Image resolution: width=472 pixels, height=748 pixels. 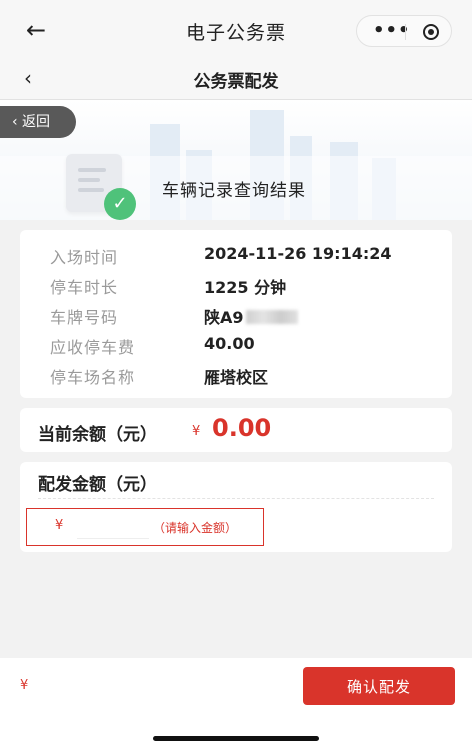 What do you see at coordinates (24, 685) in the screenshot?
I see `footer-currency: ¥` at bounding box center [24, 685].